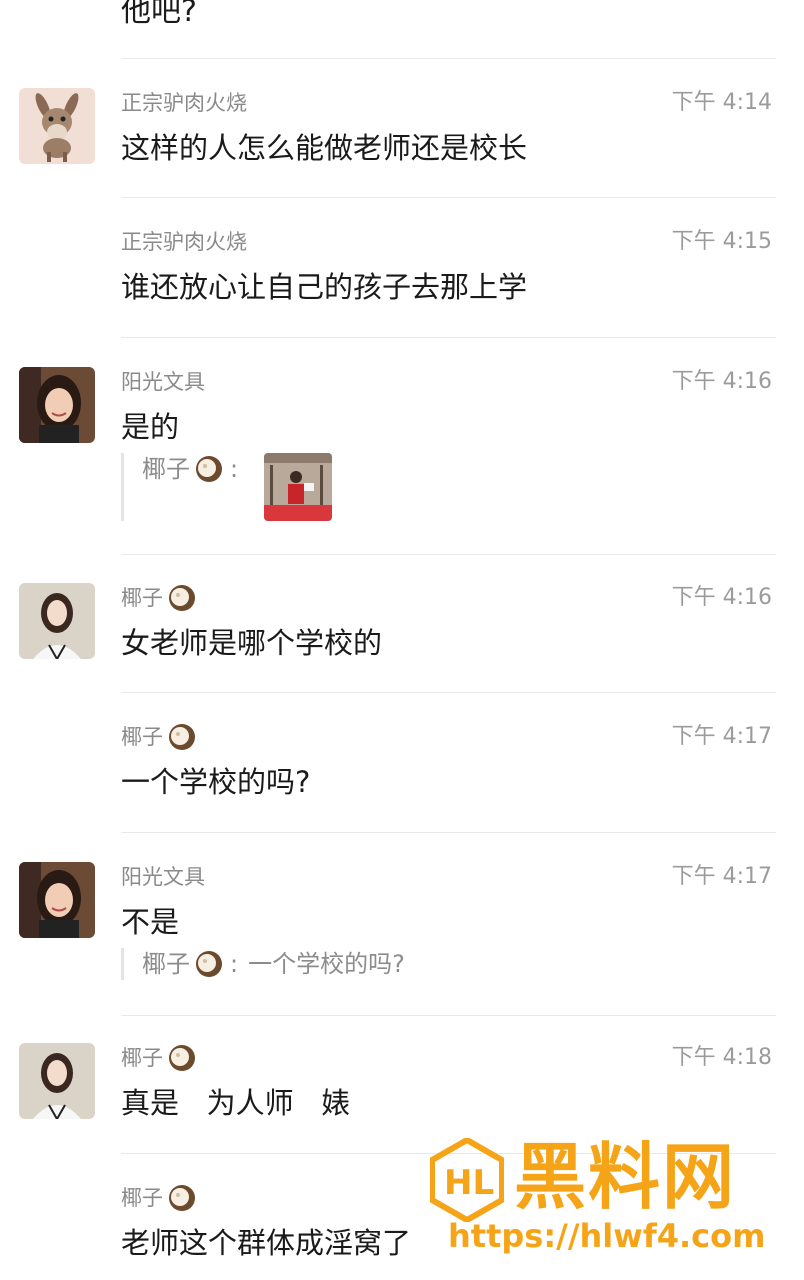 This screenshot has width=804, height=1280. What do you see at coordinates (266, 1243) in the screenshot?
I see `message-text: 老师这个群体成淫窝了` at bounding box center [266, 1243].